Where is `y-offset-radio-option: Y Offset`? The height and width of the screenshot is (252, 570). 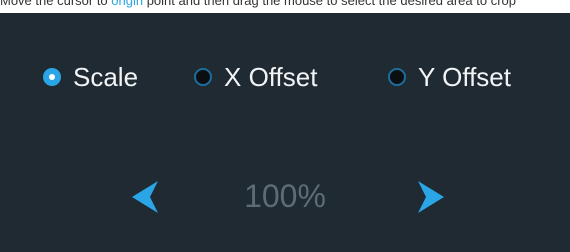
y-offset-radio-option: Y Offset is located at coordinates (449, 77).